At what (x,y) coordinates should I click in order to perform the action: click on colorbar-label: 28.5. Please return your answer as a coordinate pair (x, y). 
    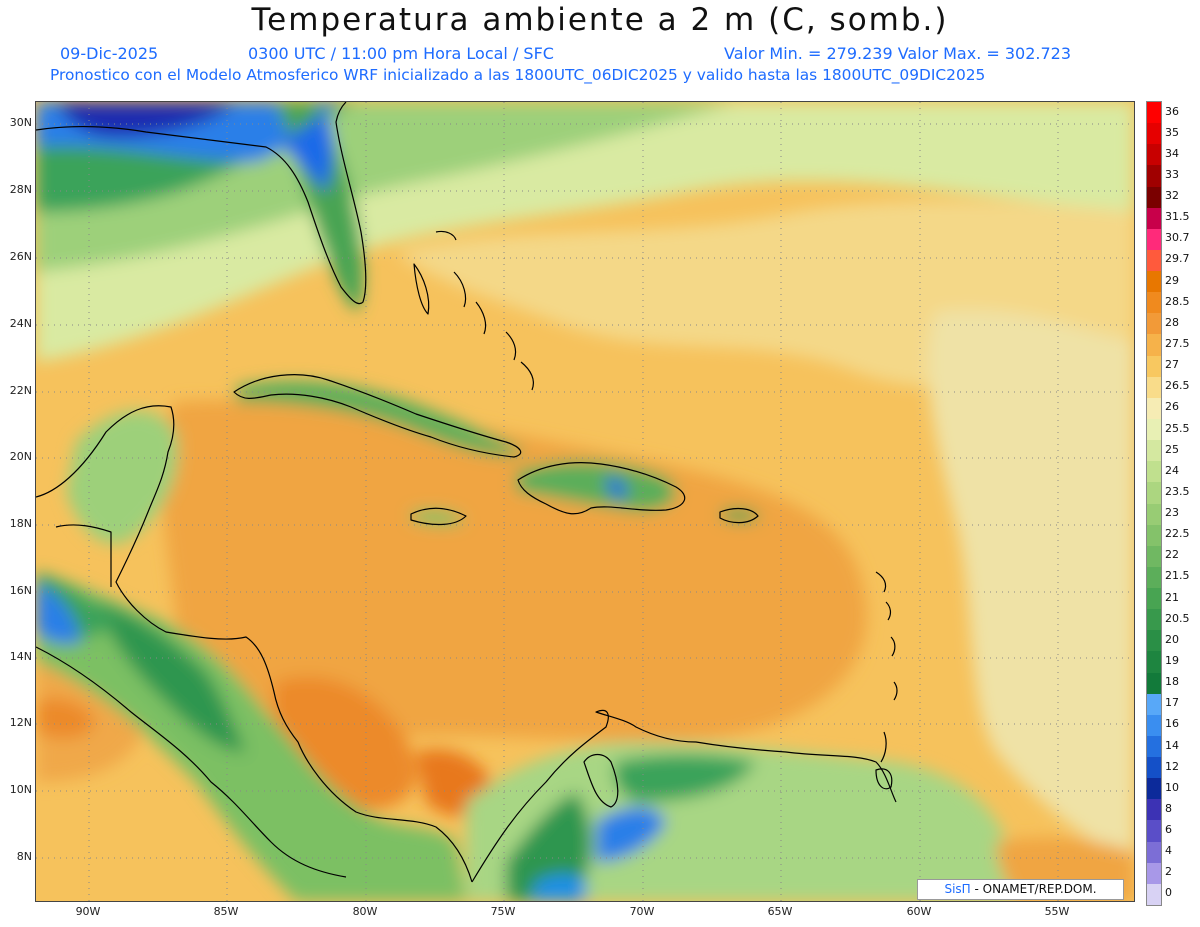
    Looking at the image, I should click on (1177, 301).